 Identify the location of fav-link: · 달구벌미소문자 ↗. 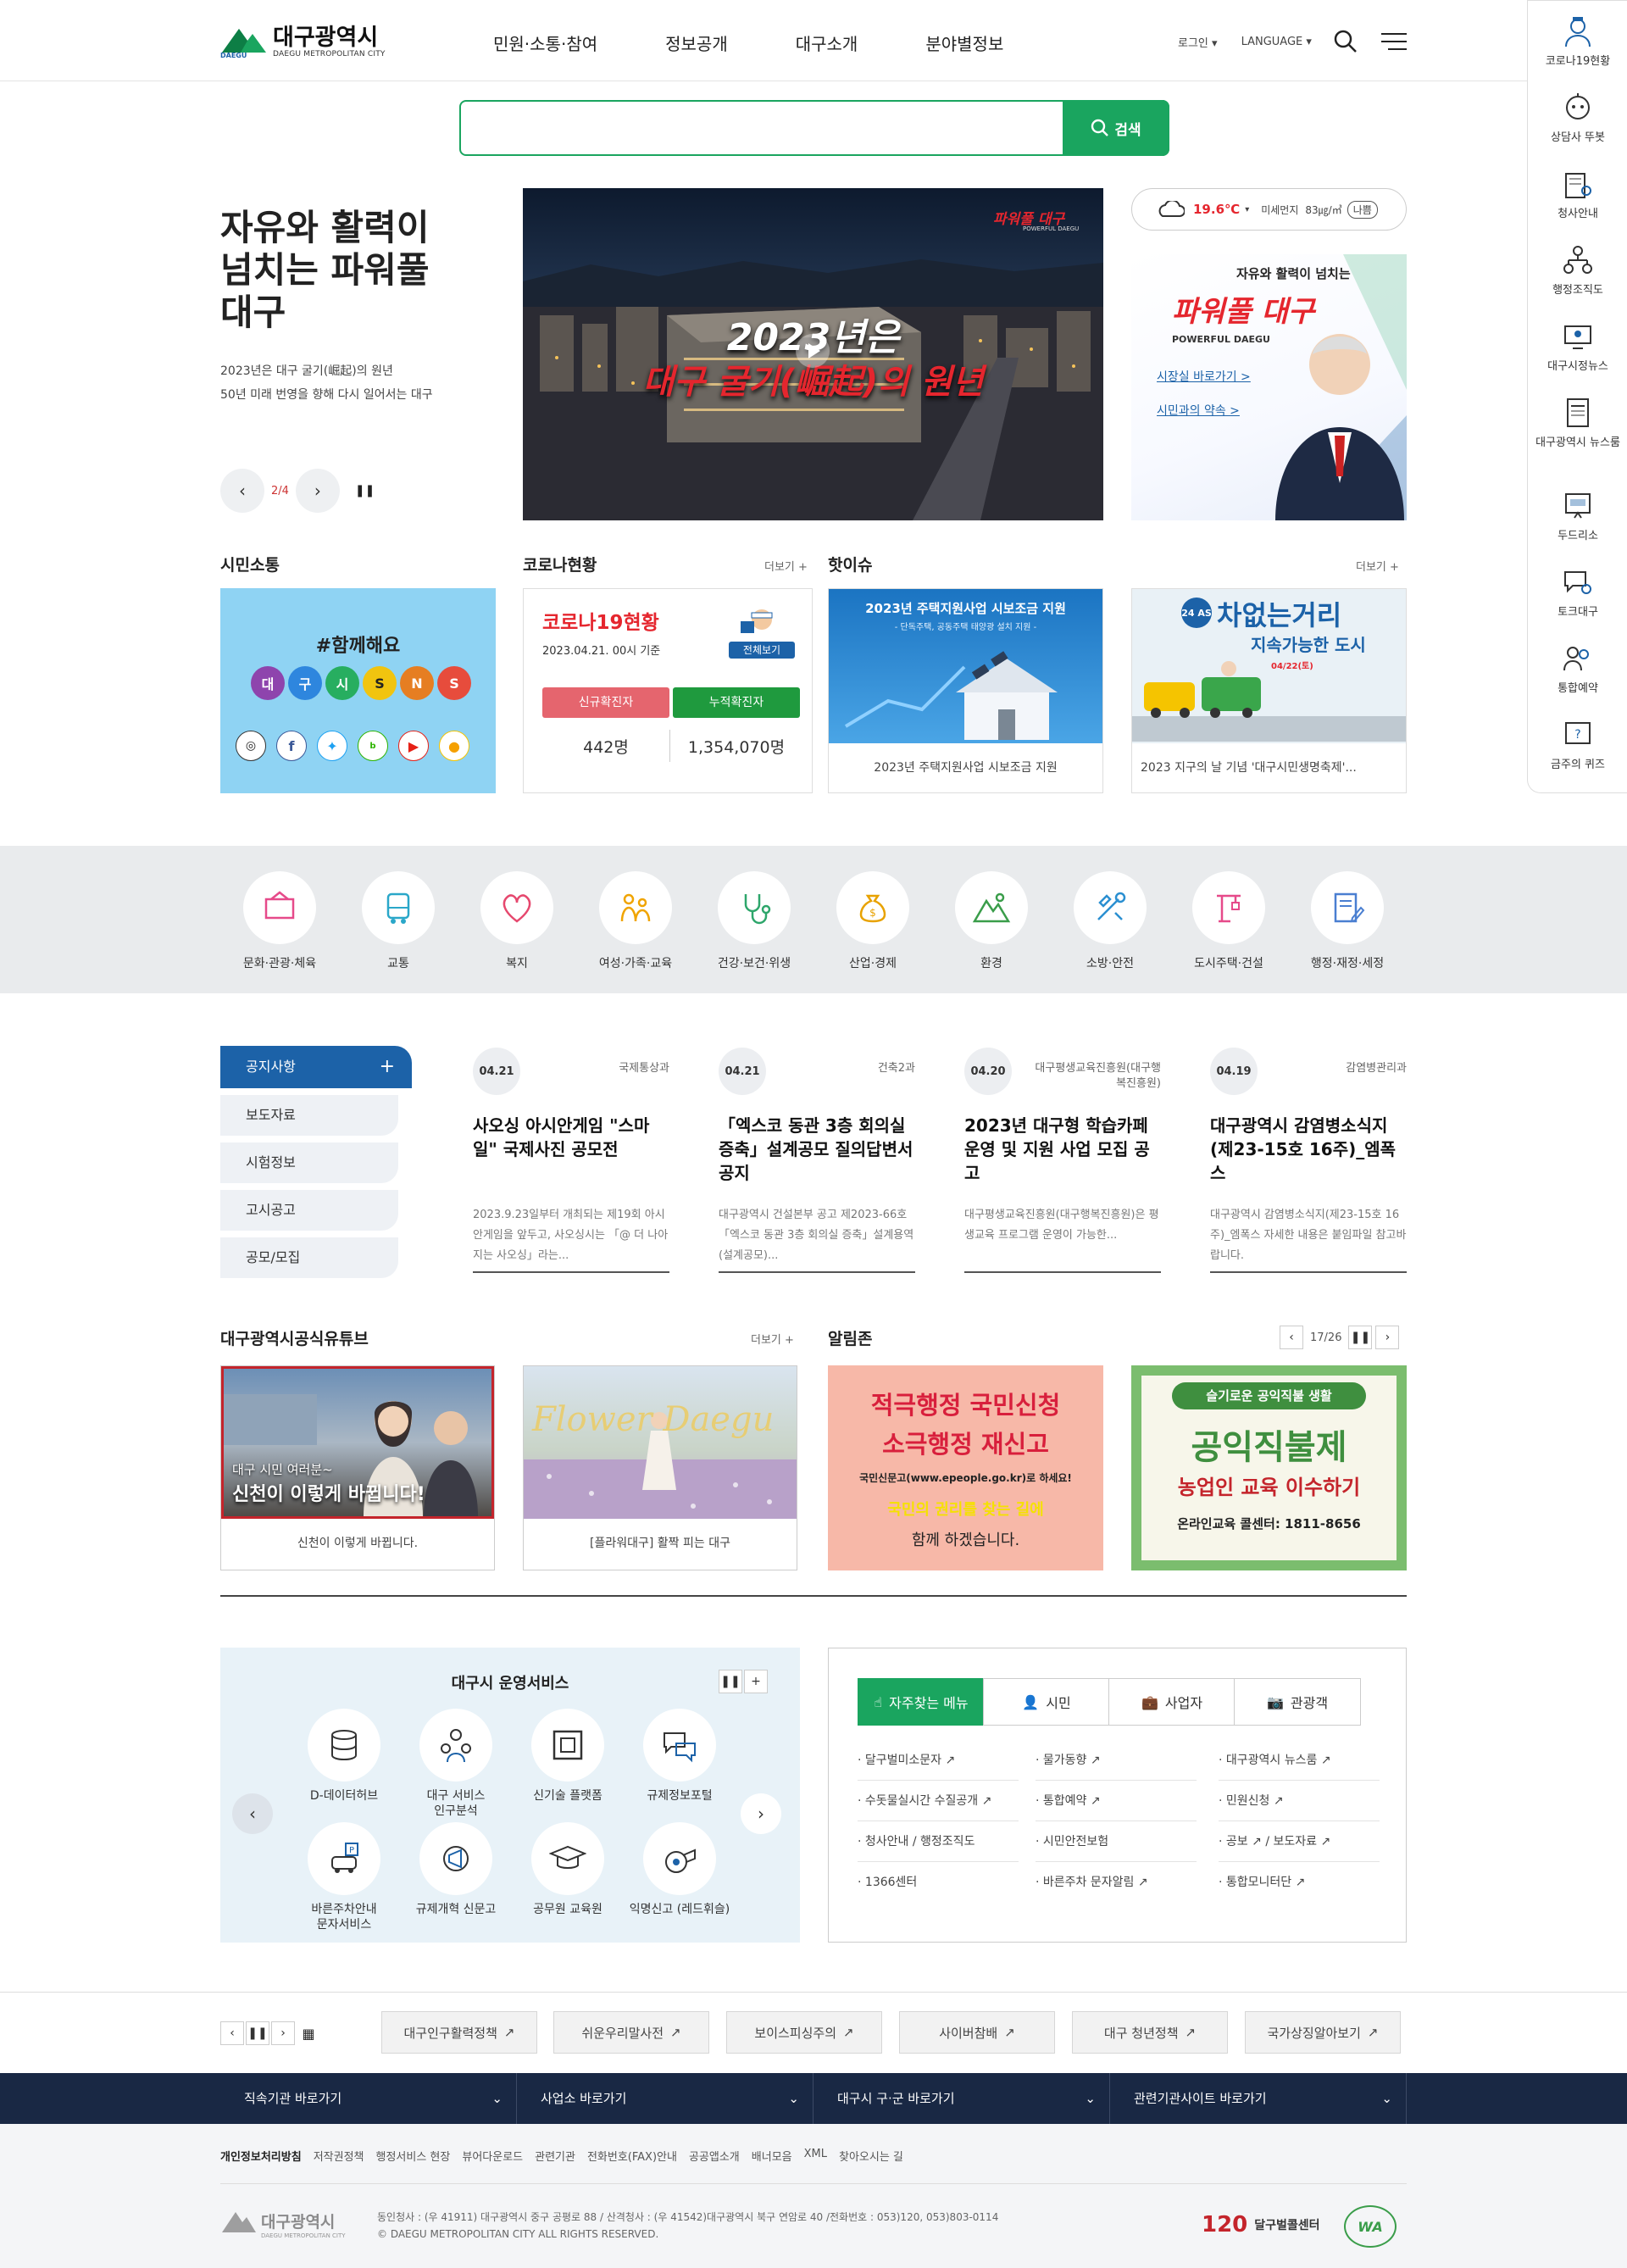
(939, 1761).